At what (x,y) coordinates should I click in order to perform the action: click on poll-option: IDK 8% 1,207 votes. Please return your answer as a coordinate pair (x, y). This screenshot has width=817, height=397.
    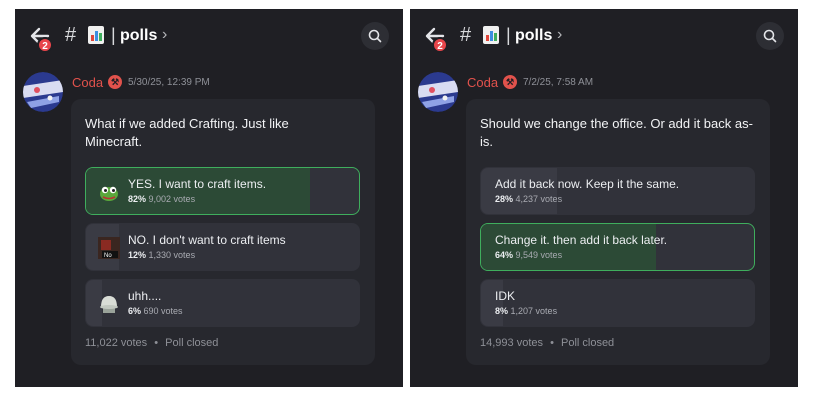
    Looking at the image, I should click on (617, 303).